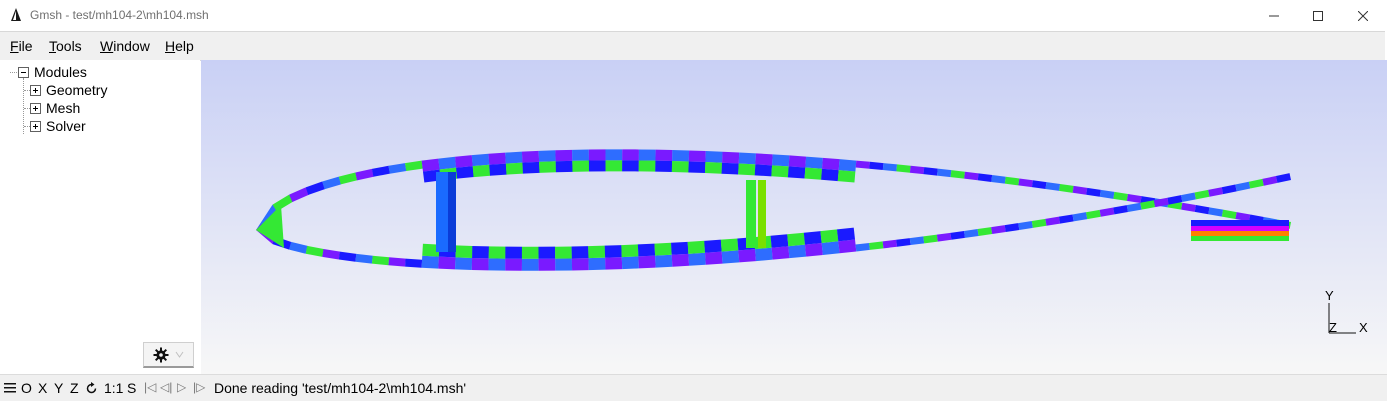 Image resolution: width=1387 pixels, height=401 pixels. What do you see at coordinates (74, 388) in the screenshot?
I see `view-z-button: Z` at bounding box center [74, 388].